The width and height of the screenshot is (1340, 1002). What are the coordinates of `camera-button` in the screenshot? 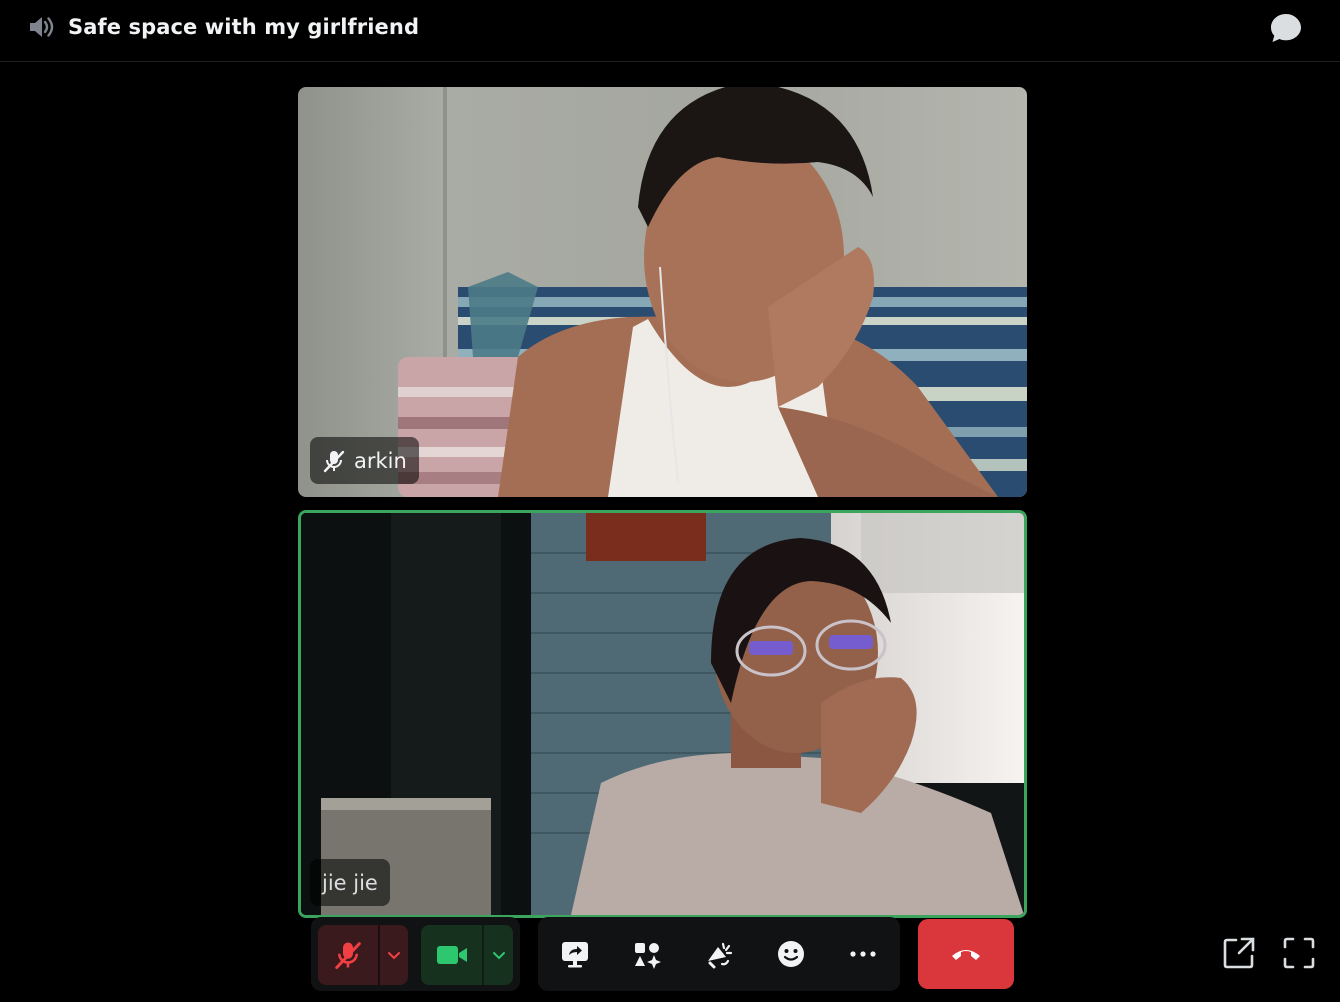 It's located at (467, 955).